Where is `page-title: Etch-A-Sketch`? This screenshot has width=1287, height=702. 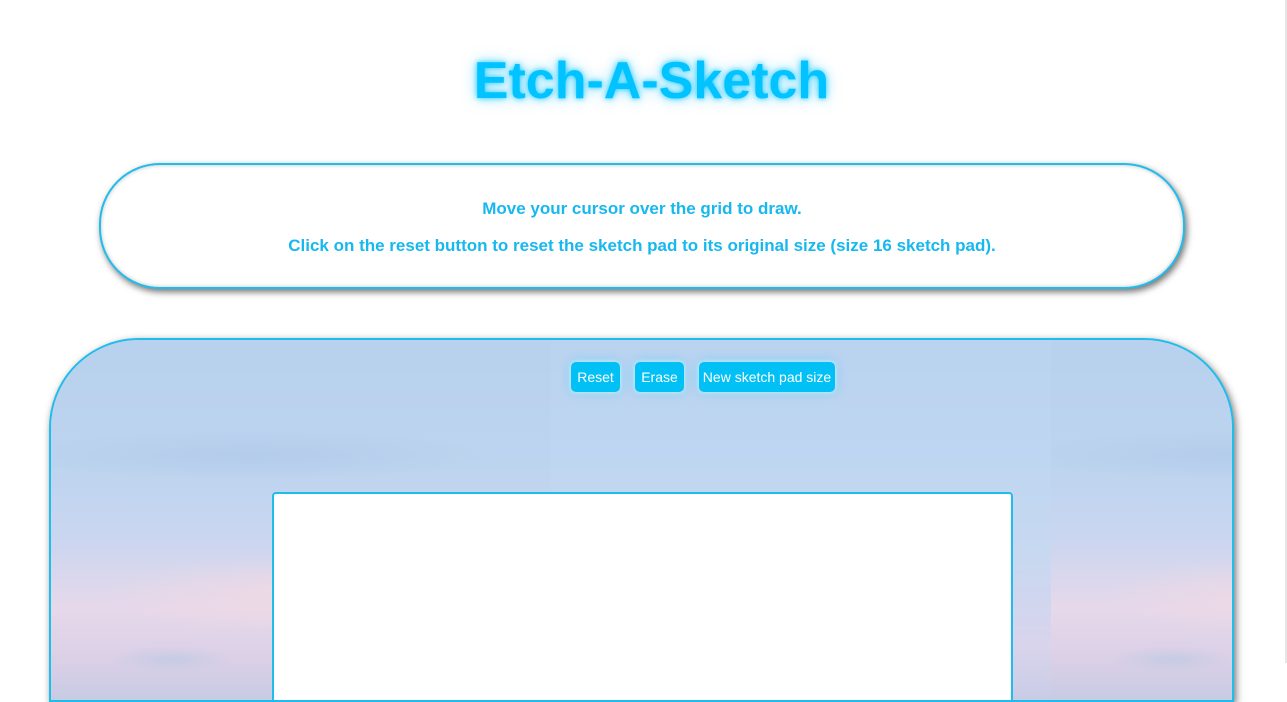 page-title: Etch-A-Sketch is located at coordinates (651, 81).